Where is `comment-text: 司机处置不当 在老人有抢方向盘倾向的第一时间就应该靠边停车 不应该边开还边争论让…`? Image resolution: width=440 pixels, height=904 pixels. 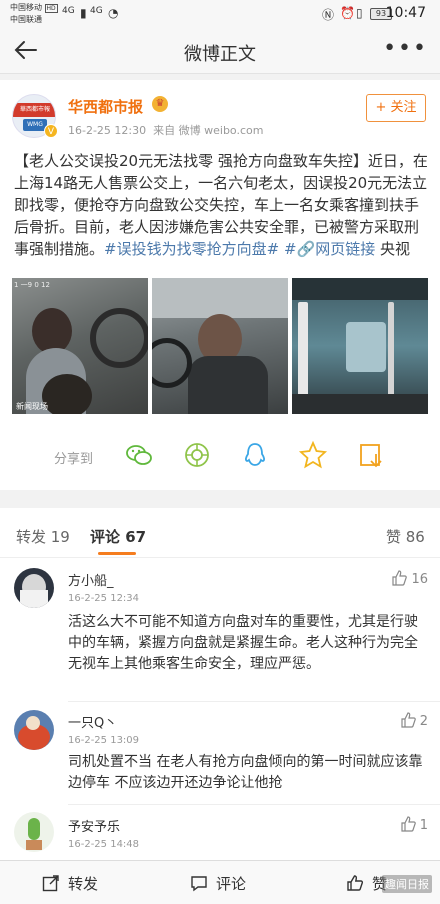
comment-text: 司机处置不当 在老人有抢方向盘倾向的第一时间就应该靠边停车 不应该边开还边争论让… is located at coordinates (245, 772).